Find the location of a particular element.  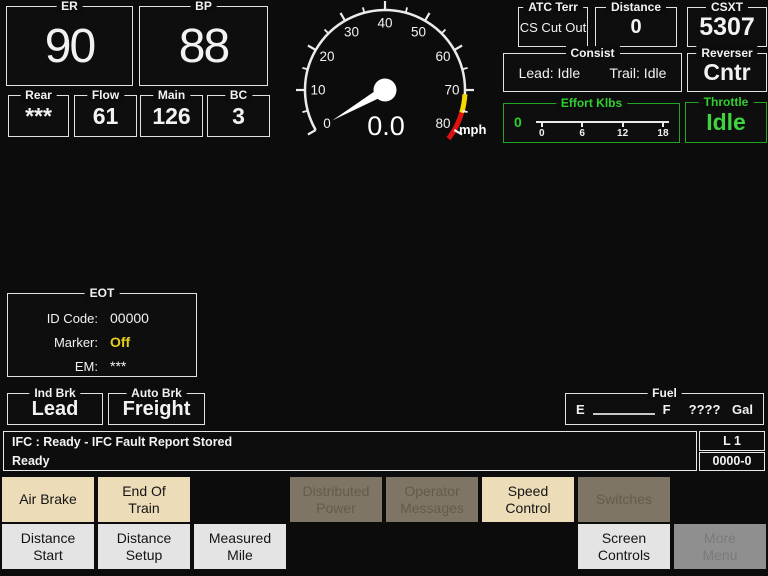

speed-readout: 0.0 is located at coordinates (386, 126).